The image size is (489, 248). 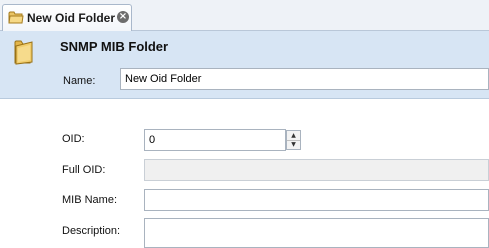 I want to click on spin-down-icon: ▼, so click(x=293, y=144).